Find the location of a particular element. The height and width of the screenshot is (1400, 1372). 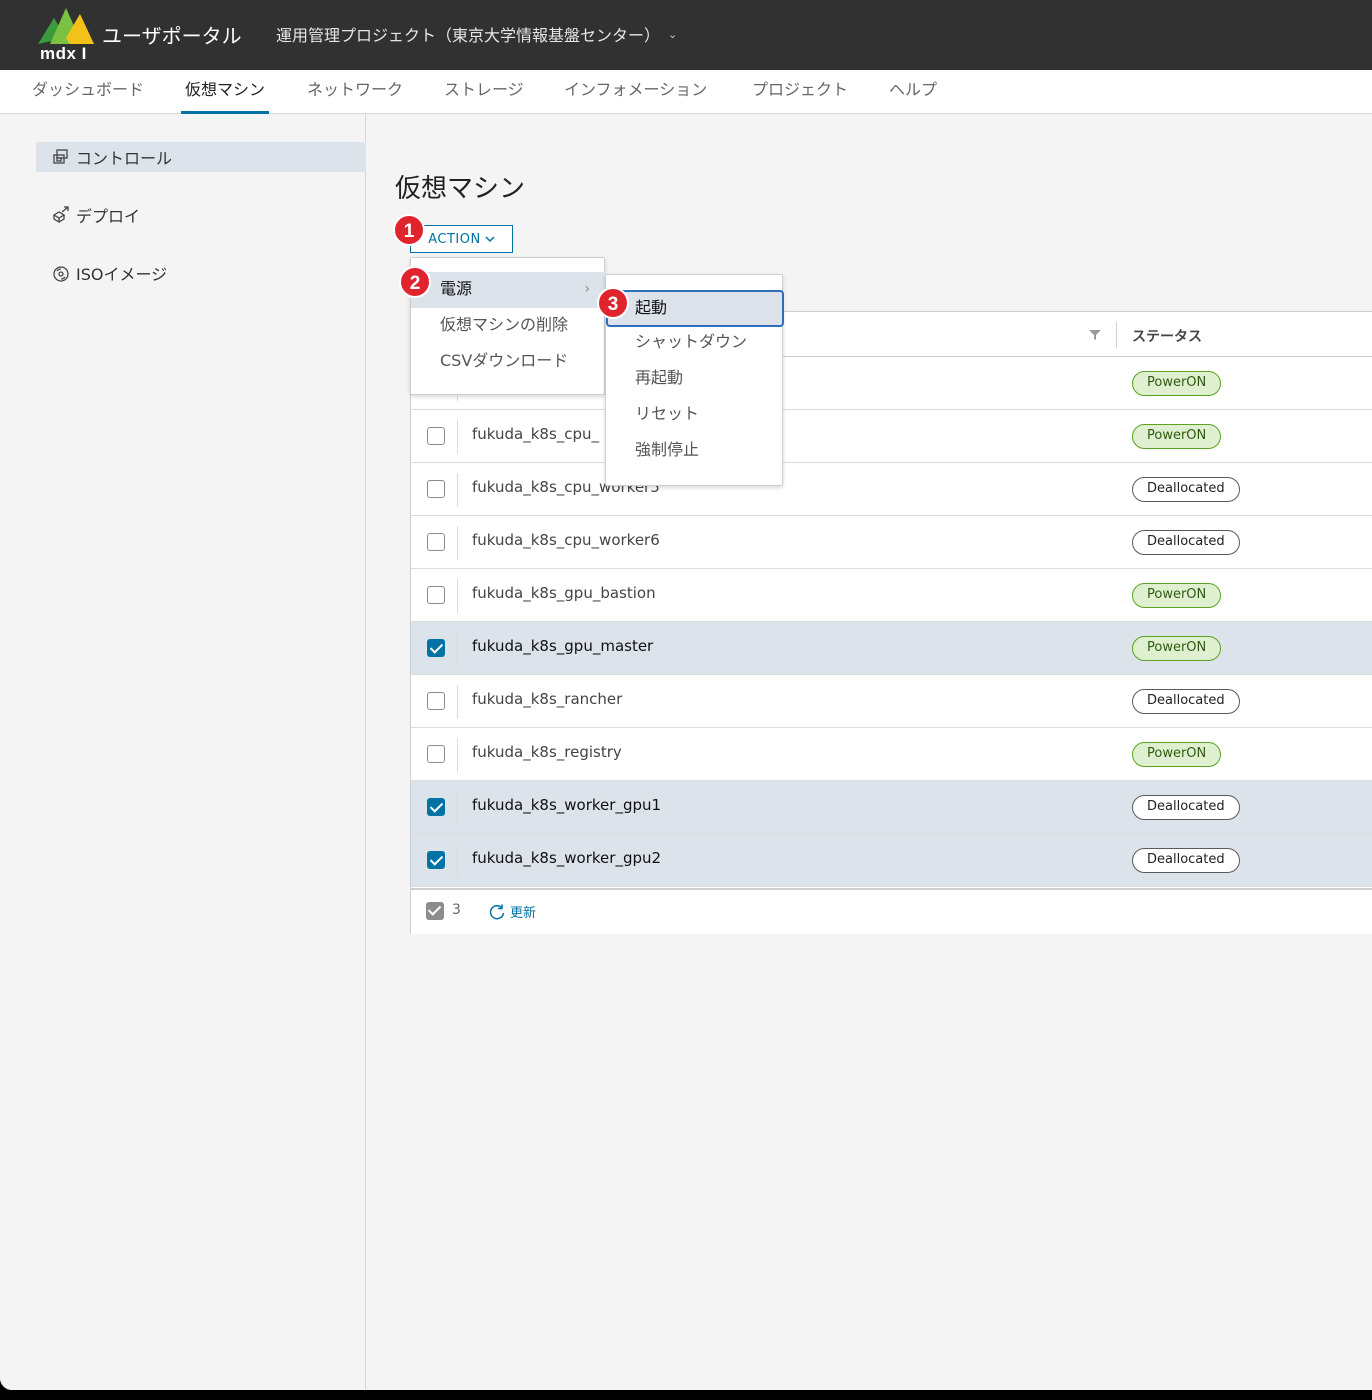

chevron-right-icon: › is located at coordinates (587, 289).